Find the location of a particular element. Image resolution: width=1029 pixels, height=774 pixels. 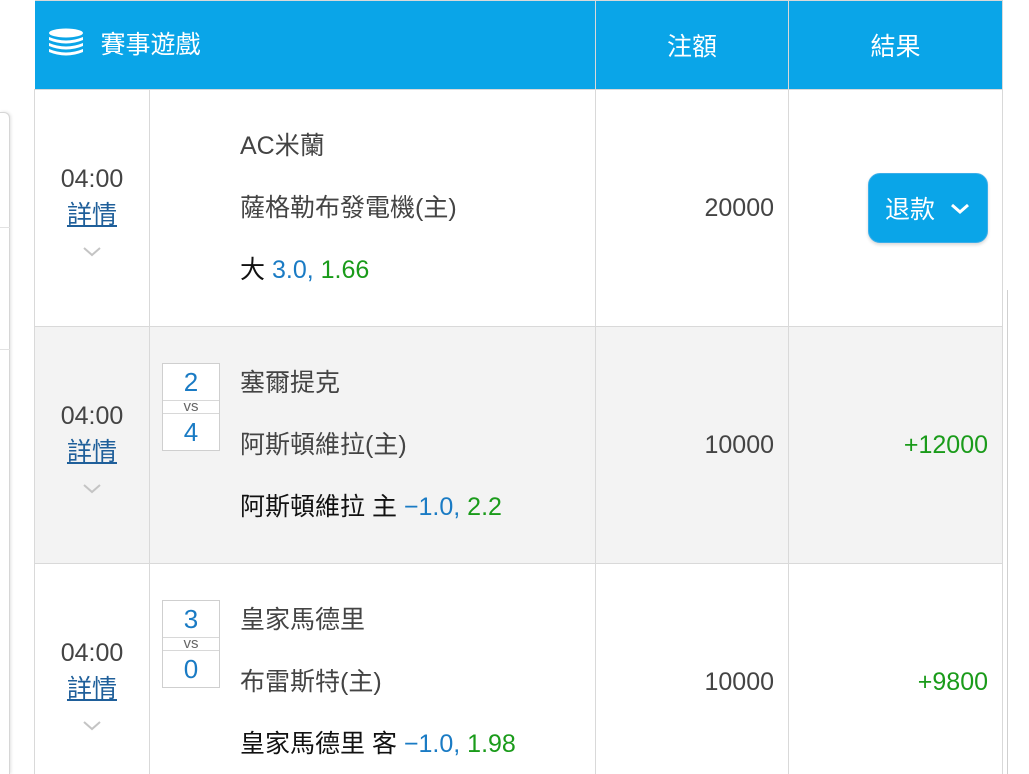

score-box: 3 vs 0 is located at coordinates (191, 644).